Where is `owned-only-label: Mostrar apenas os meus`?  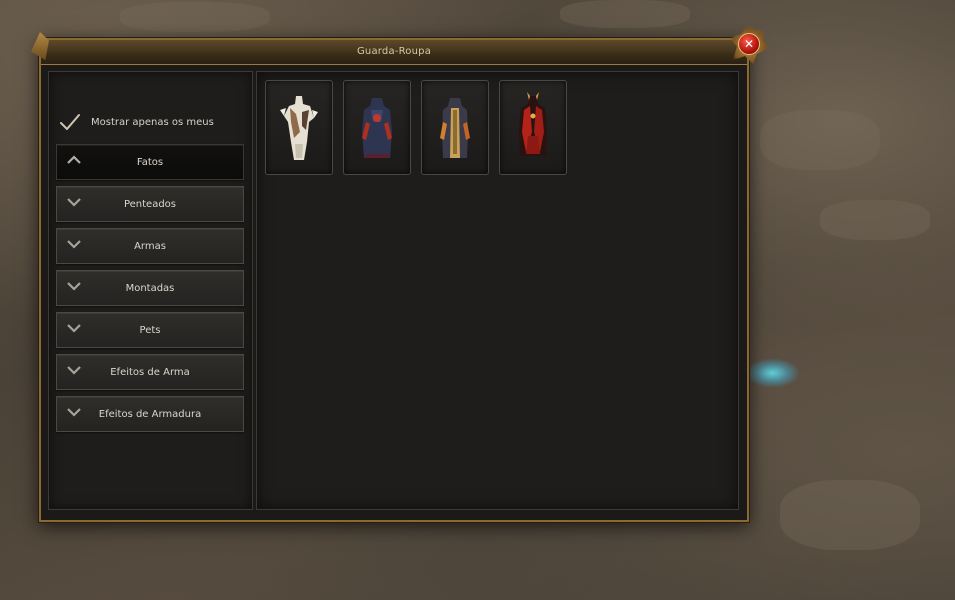
owned-only-label: Mostrar apenas os meus is located at coordinates (152, 122).